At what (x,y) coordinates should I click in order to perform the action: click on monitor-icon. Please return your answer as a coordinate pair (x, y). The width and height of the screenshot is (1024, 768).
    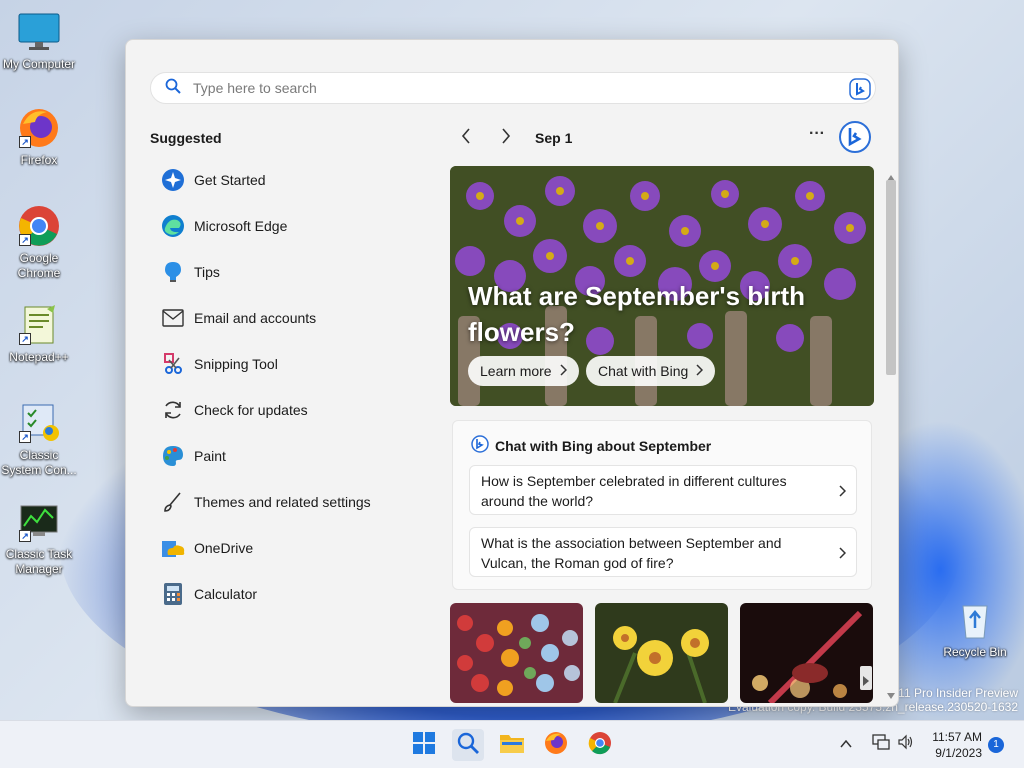
    Looking at the image, I should click on (39, 32).